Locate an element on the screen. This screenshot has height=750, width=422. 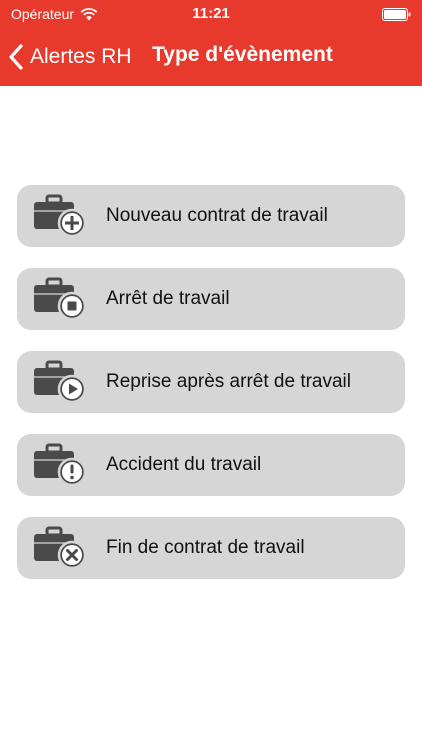
back-button: Alertes RH is located at coordinates (70, 57).